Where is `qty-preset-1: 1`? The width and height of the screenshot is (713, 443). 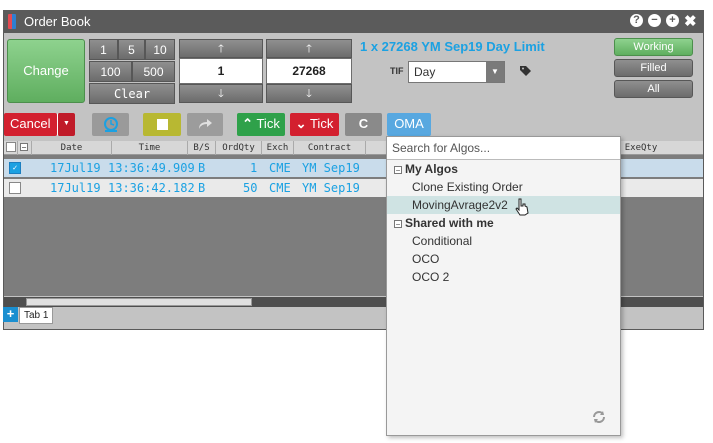 qty-preset-1: 1 is located at coordinates (103, 49).